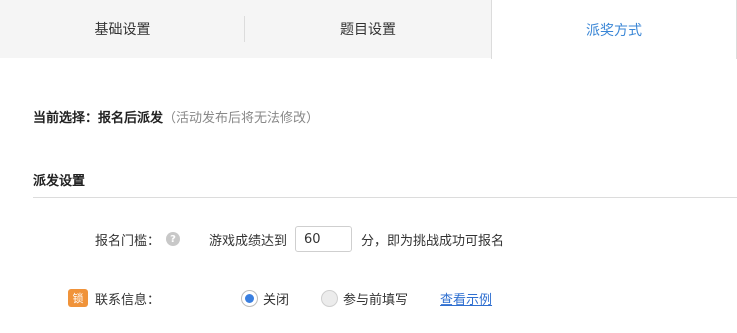  I want to click on radio-unchecked-icon, so click(330, 298).